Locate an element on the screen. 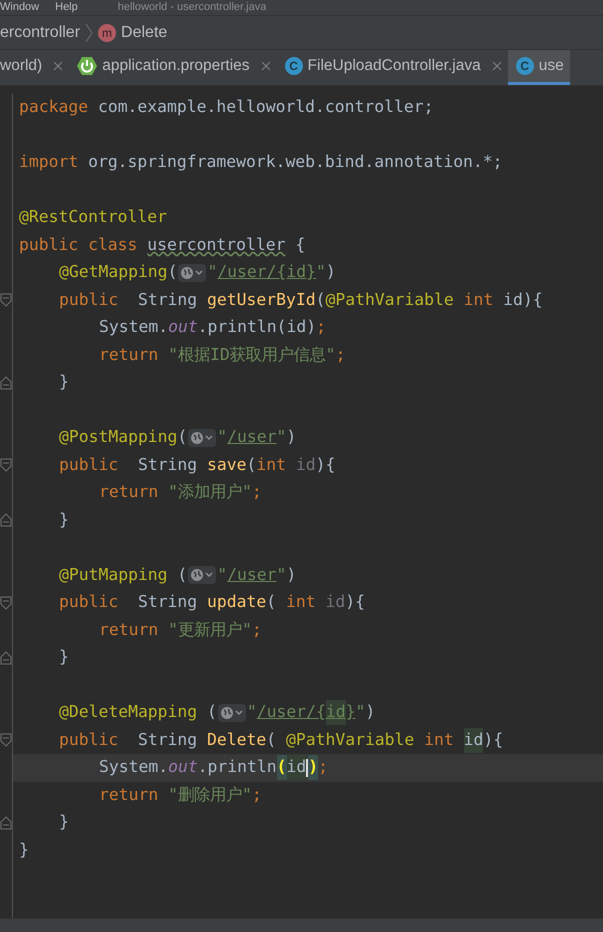 The height and width of the screenshot is (932, 603). string-literal: "根据ID获取用户信息" is located at coordinates (252, 355).